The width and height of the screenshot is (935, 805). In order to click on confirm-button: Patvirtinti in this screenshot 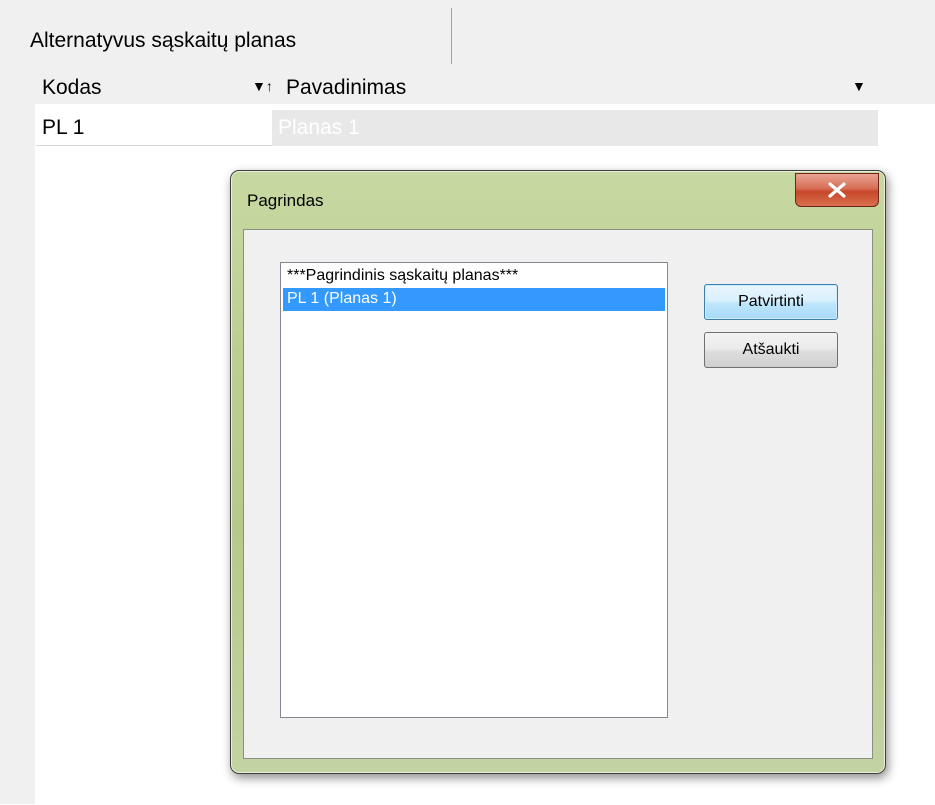, I will do `click(771, 302)`.